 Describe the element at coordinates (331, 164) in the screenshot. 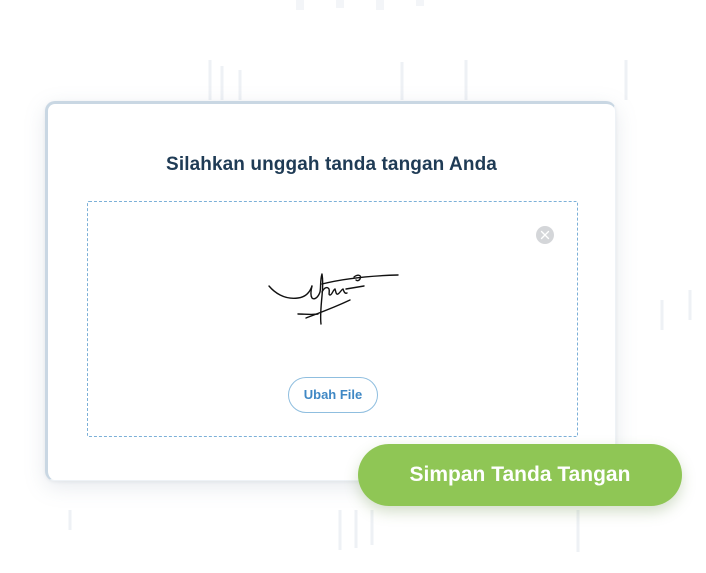

I see `card-title: Silahkan unggah tanda tangan Anda` at that location.